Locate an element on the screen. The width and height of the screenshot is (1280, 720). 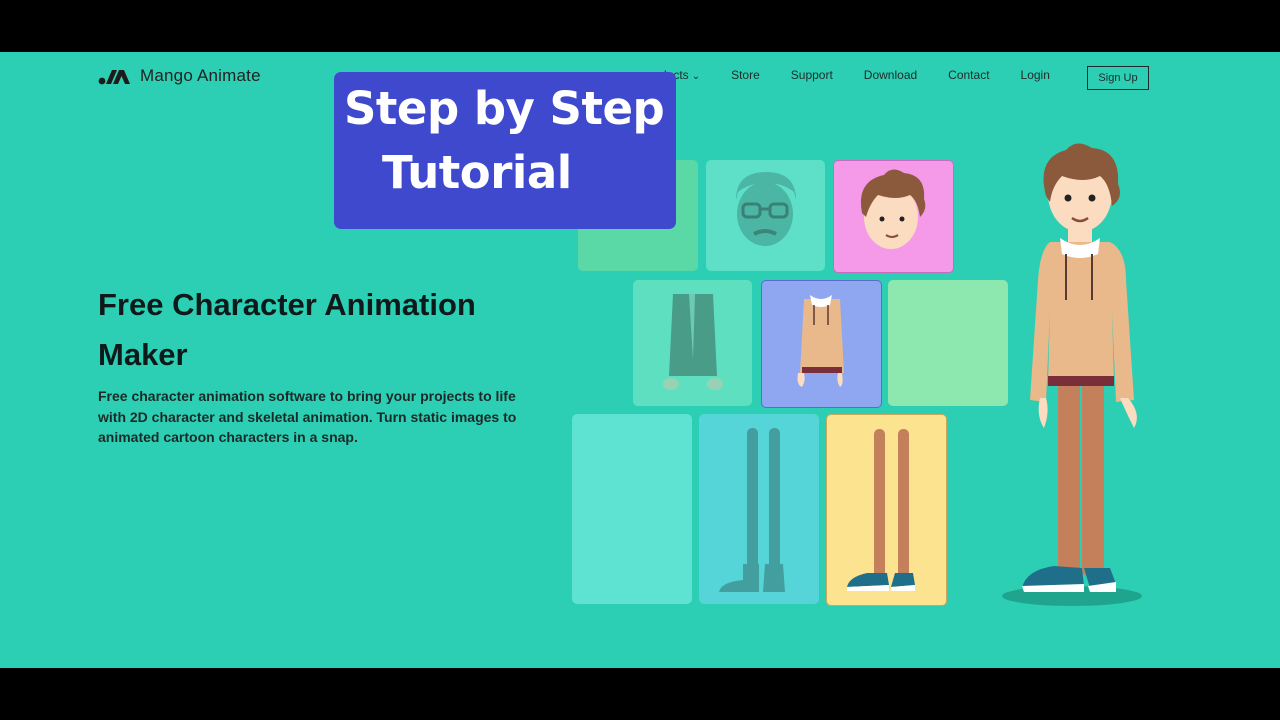
hoodie-torso-illustration is located at coordinates (820, 341).